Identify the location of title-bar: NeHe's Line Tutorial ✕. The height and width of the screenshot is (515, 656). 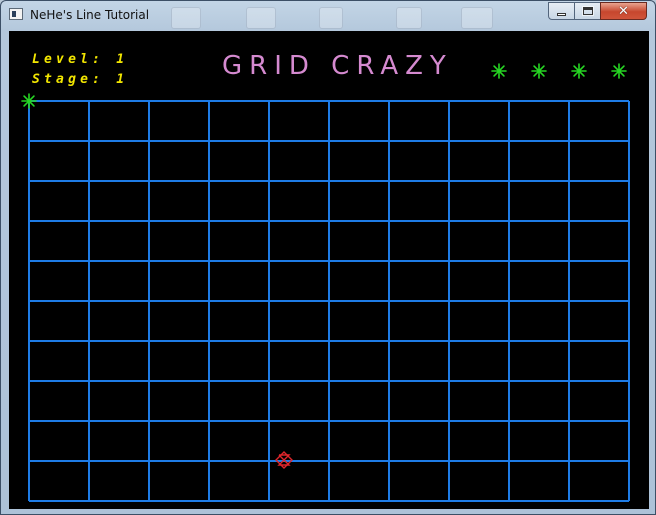
(328, 15).